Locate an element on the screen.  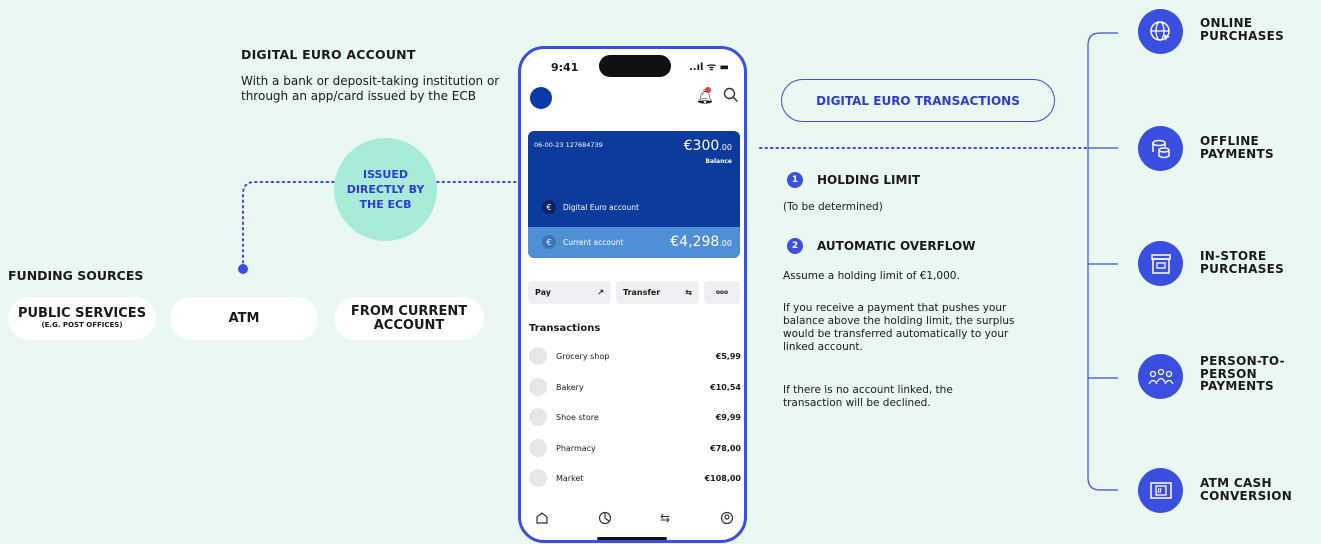
profile-icon is located at coordinates (727, 520).